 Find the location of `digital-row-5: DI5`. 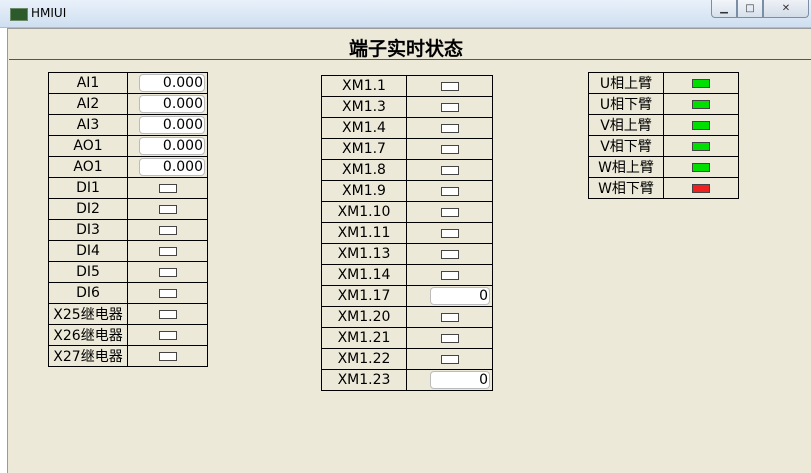

digital-row-5: DI5 is located at coordinates (128, 272).